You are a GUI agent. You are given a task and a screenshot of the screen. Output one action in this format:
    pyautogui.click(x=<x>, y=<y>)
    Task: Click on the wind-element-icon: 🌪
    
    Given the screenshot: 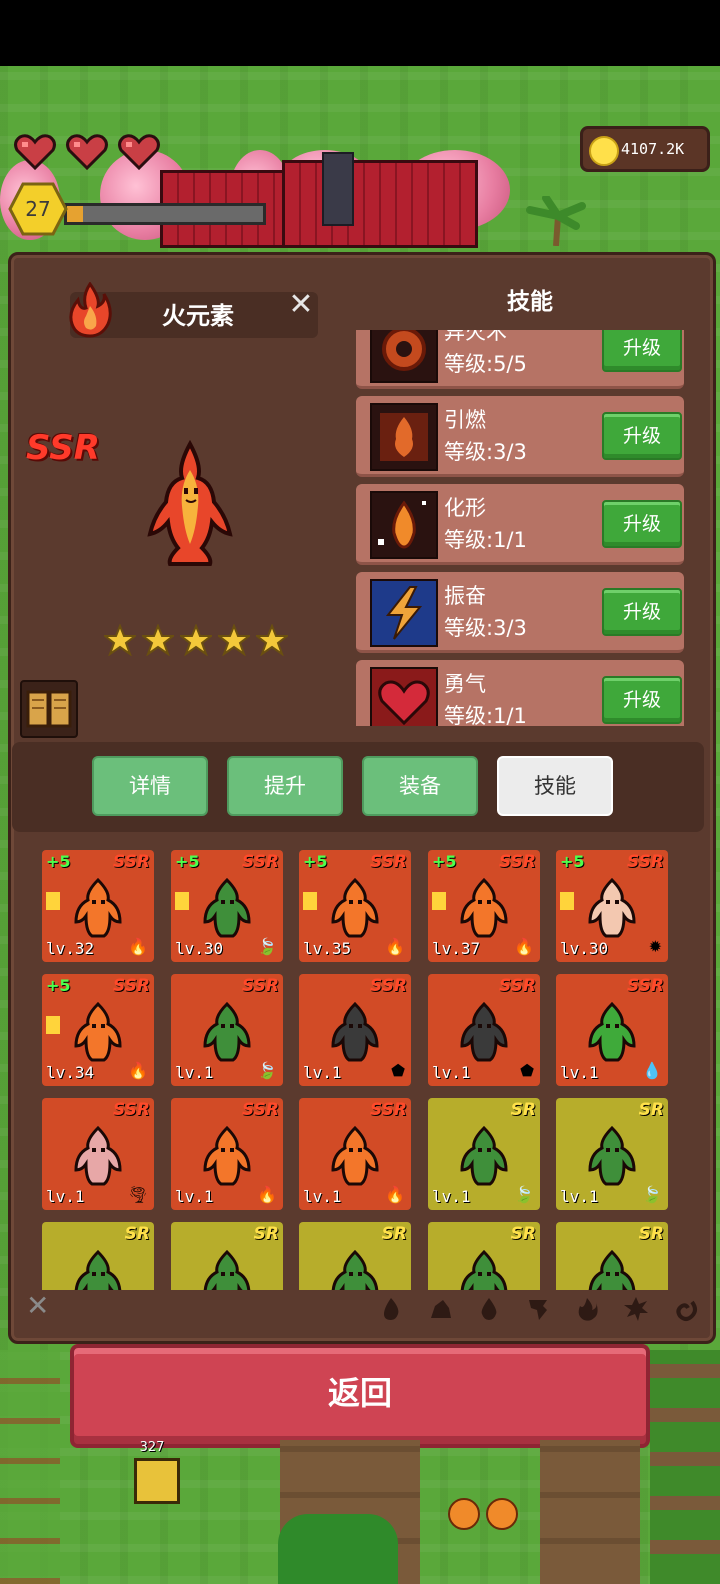 What is the action you would take?
    pyautogui.click(x=137, y=1194)
    